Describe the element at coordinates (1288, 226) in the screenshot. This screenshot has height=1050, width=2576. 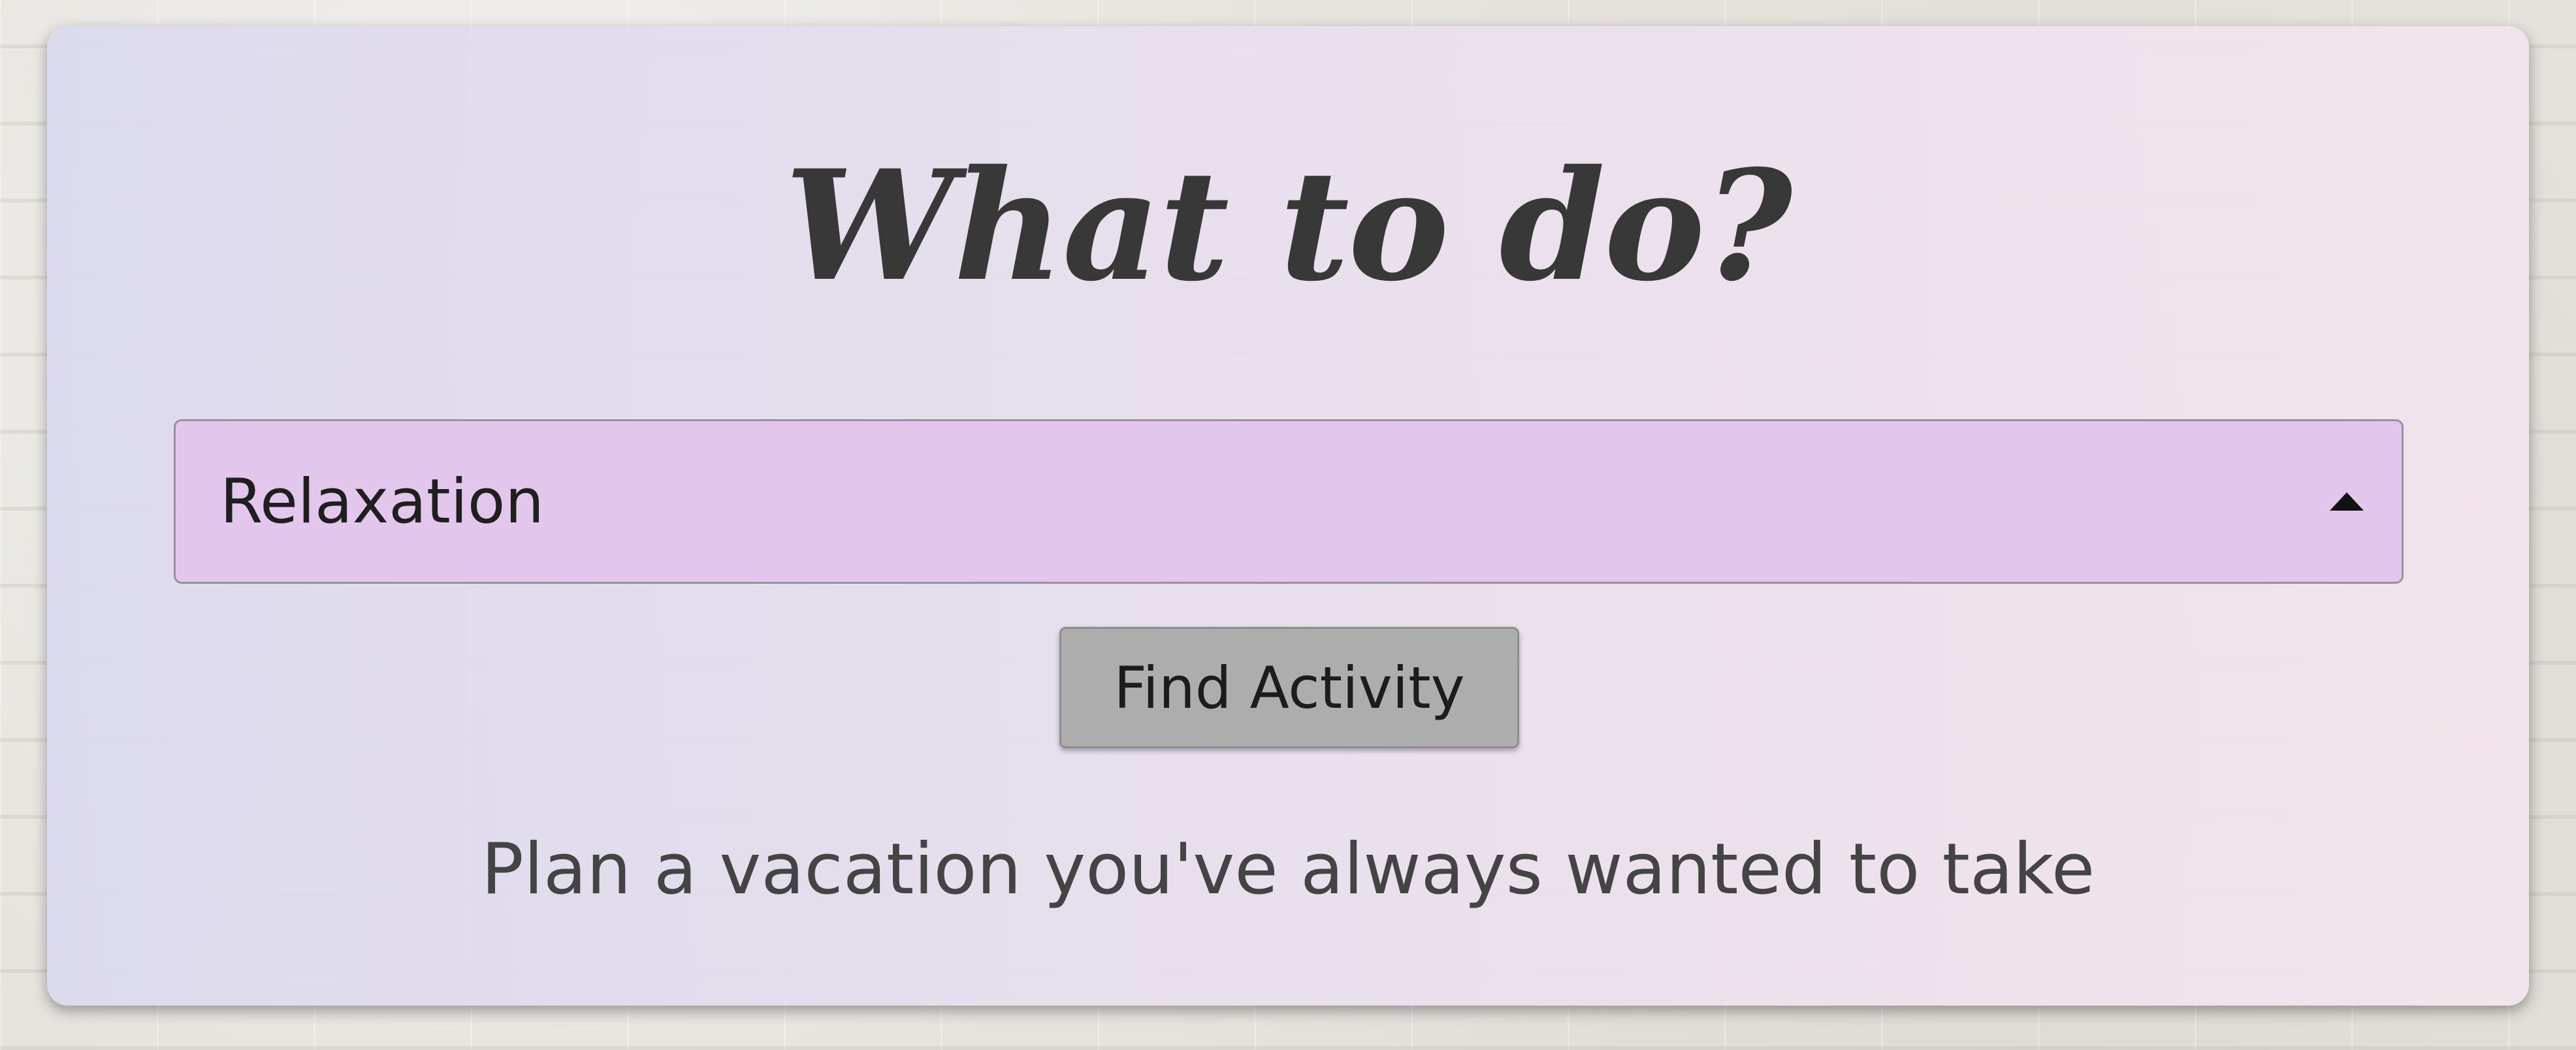
I see `page-title: What to do?` at that location.